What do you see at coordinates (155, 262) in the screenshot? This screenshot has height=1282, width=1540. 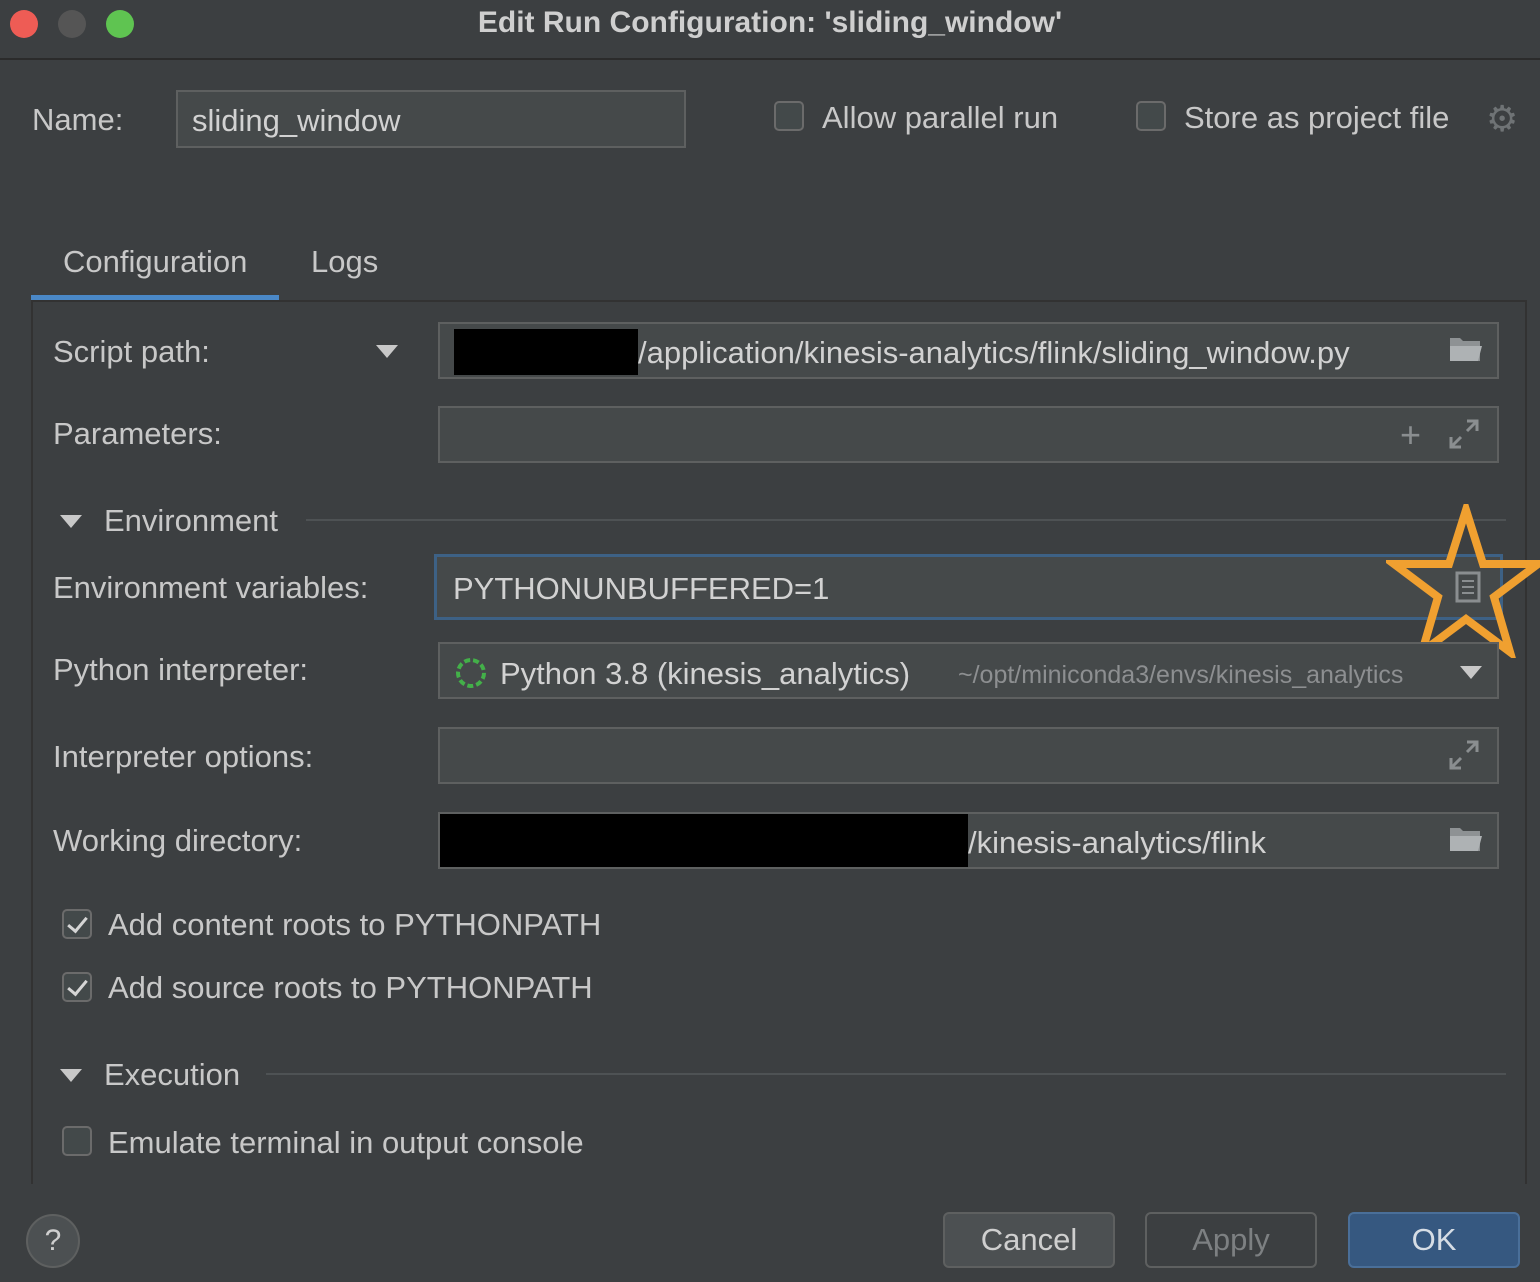 I see `tab-configuration: Configuration` at bounding box center [155, 262].